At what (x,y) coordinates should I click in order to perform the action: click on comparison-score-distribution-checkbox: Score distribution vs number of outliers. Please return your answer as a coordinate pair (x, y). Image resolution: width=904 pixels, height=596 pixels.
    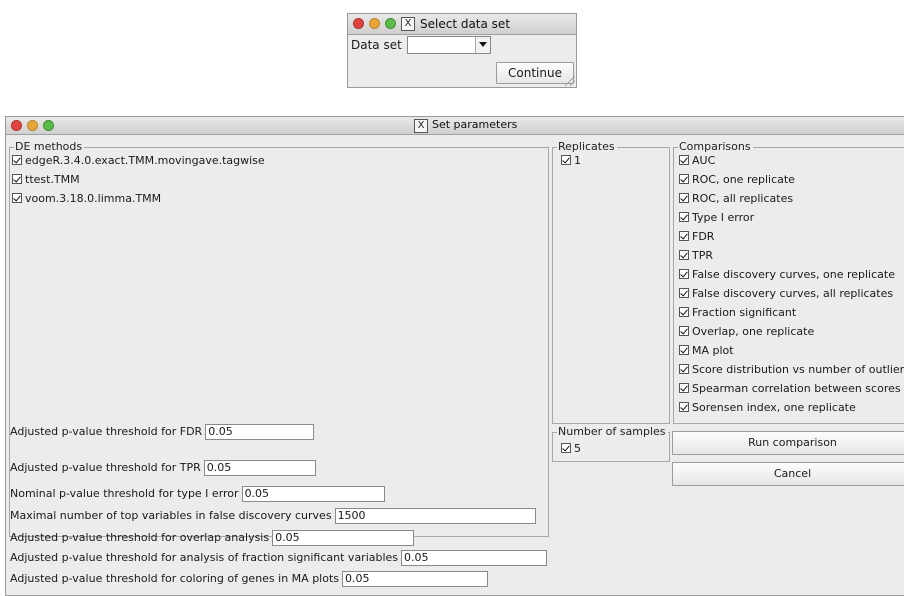
    Looking at the image, I should click on (791, 369).